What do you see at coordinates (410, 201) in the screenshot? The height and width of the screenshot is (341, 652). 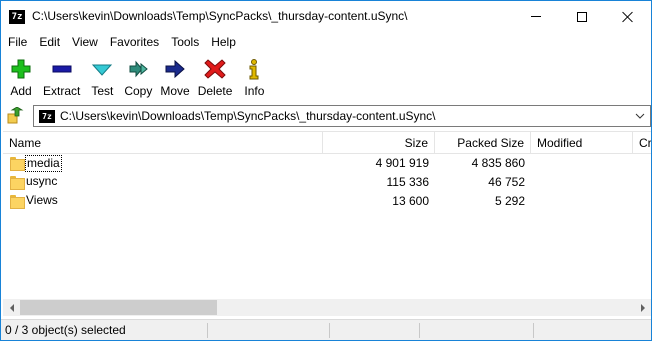 I see `item-size: 13 600` at bounding box center [410, 201].